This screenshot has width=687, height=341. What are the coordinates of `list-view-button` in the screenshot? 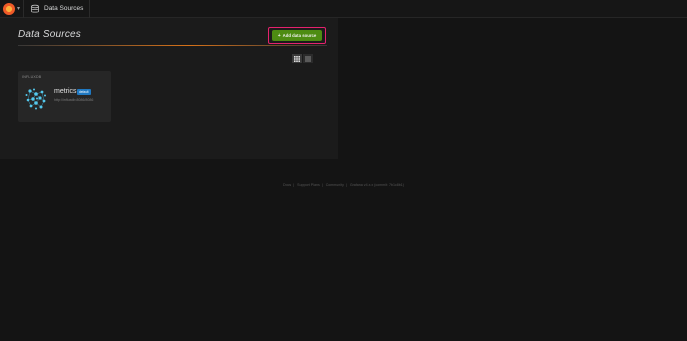 It's located at (308, 58).